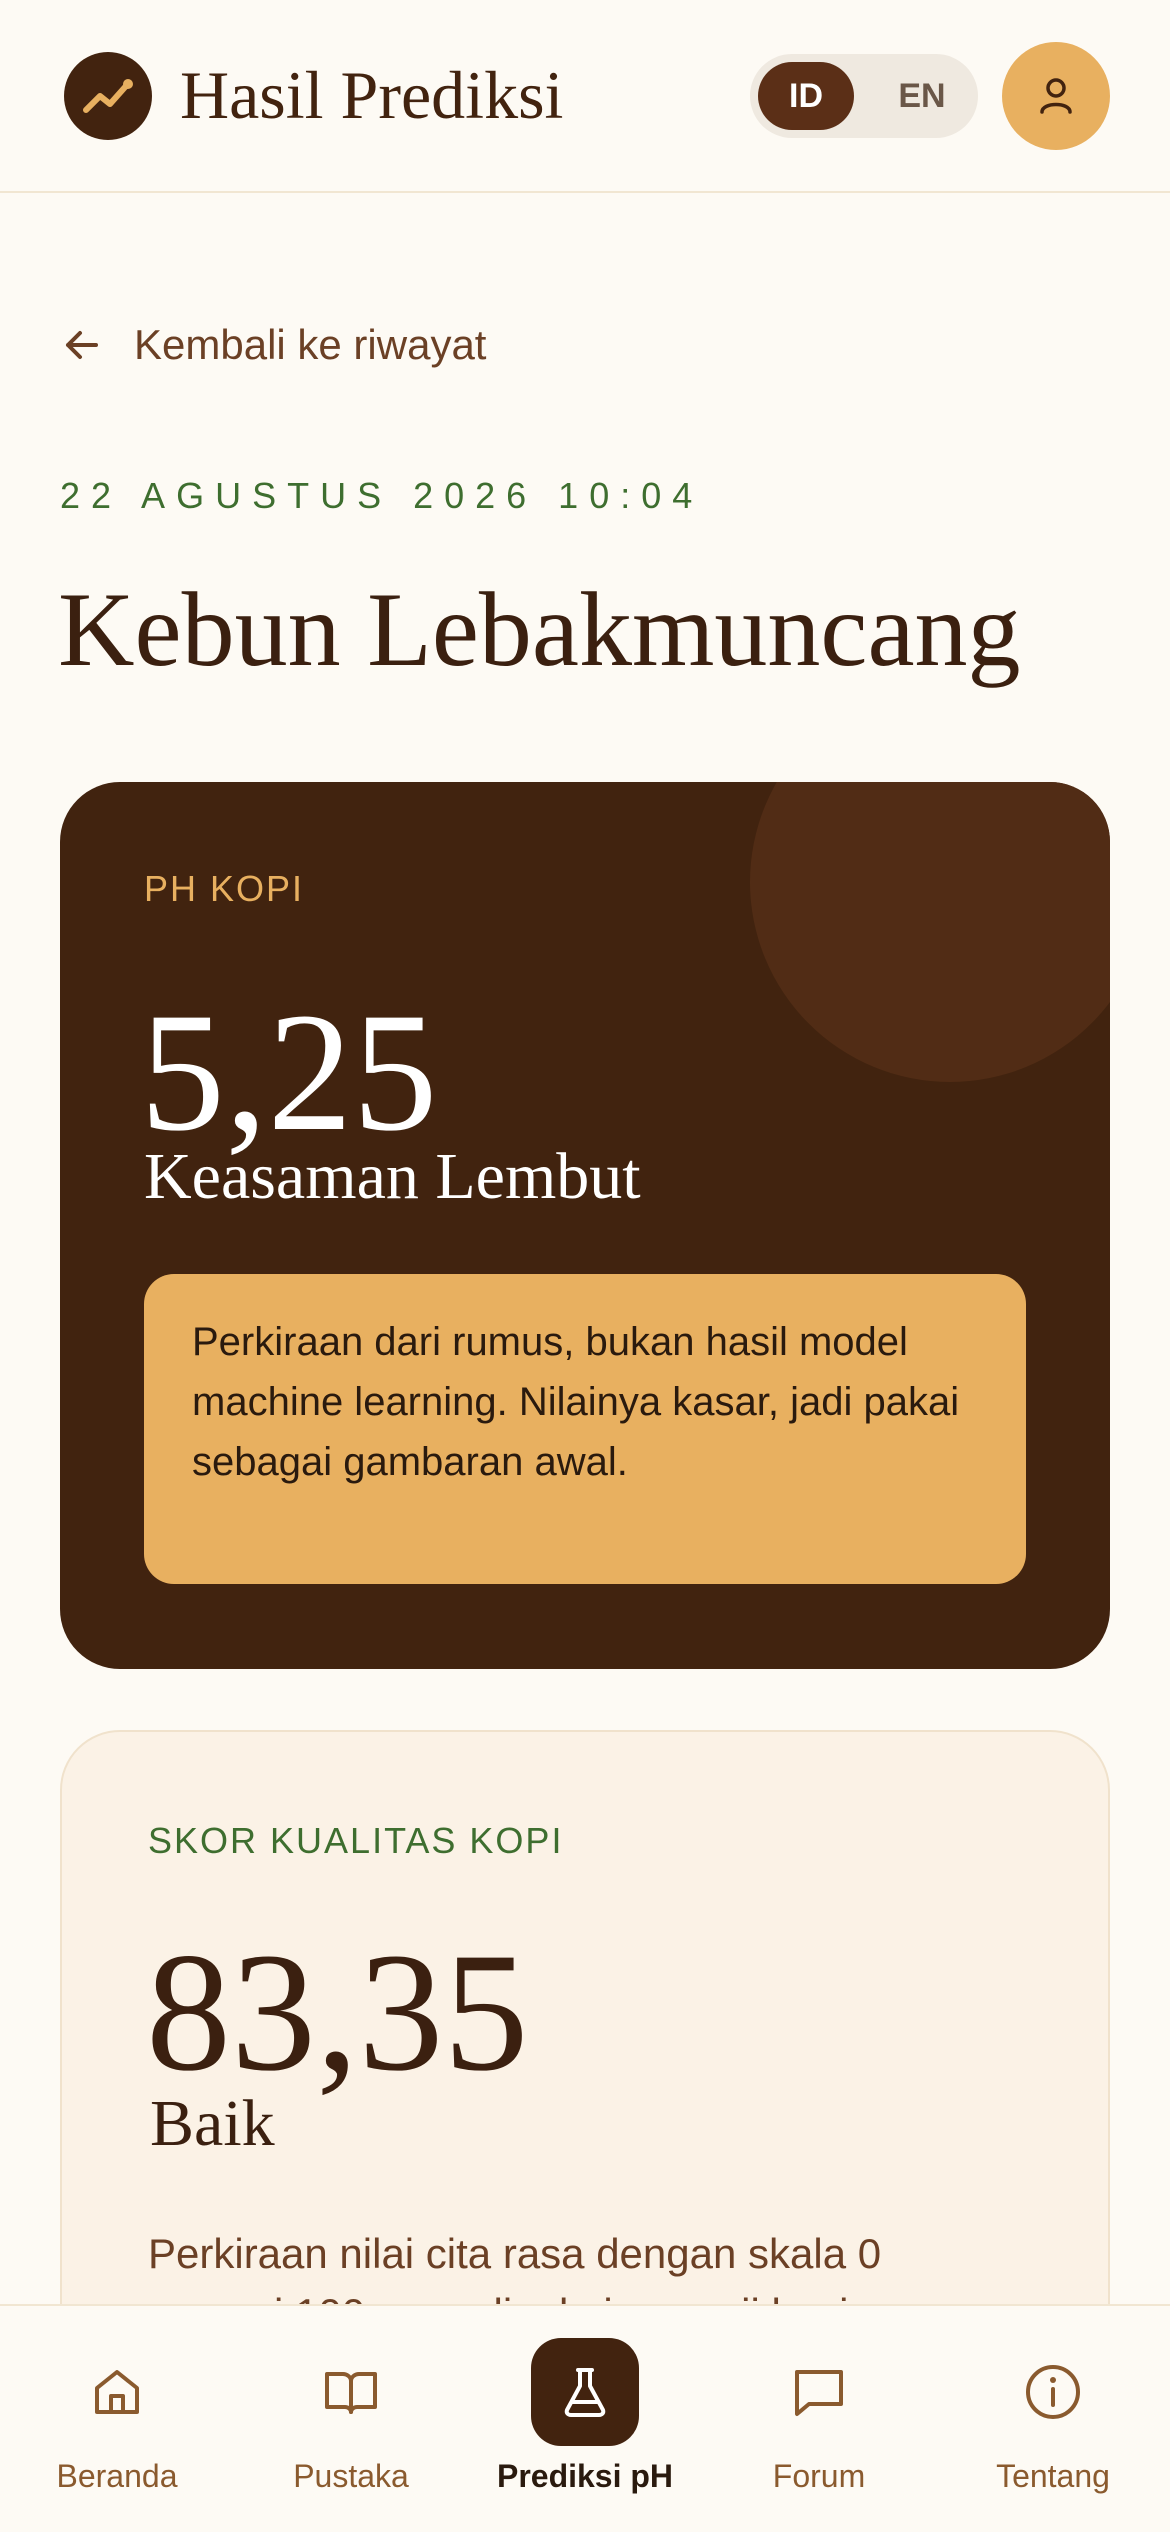  What do you see at coordinates (117, 2392) in the screenshot?
I see `home-icon` at bounding box center [117, 2392].